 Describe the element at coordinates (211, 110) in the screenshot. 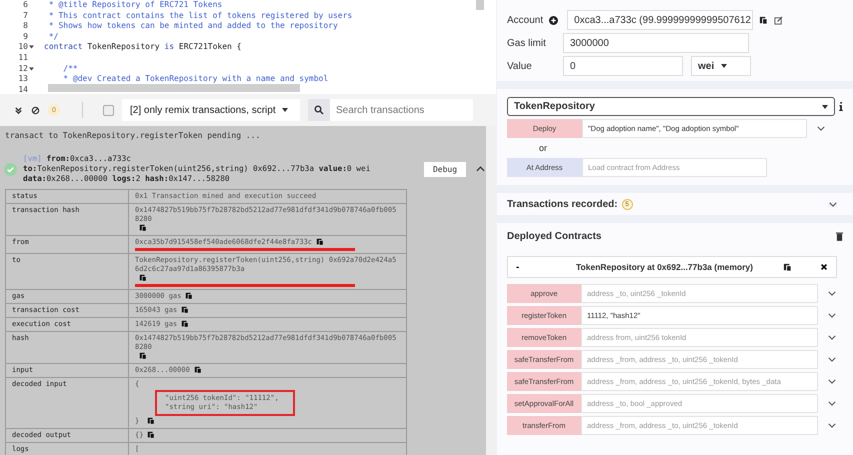

I see `filter-dropdown: [2] only remix transactions, script` at that location.